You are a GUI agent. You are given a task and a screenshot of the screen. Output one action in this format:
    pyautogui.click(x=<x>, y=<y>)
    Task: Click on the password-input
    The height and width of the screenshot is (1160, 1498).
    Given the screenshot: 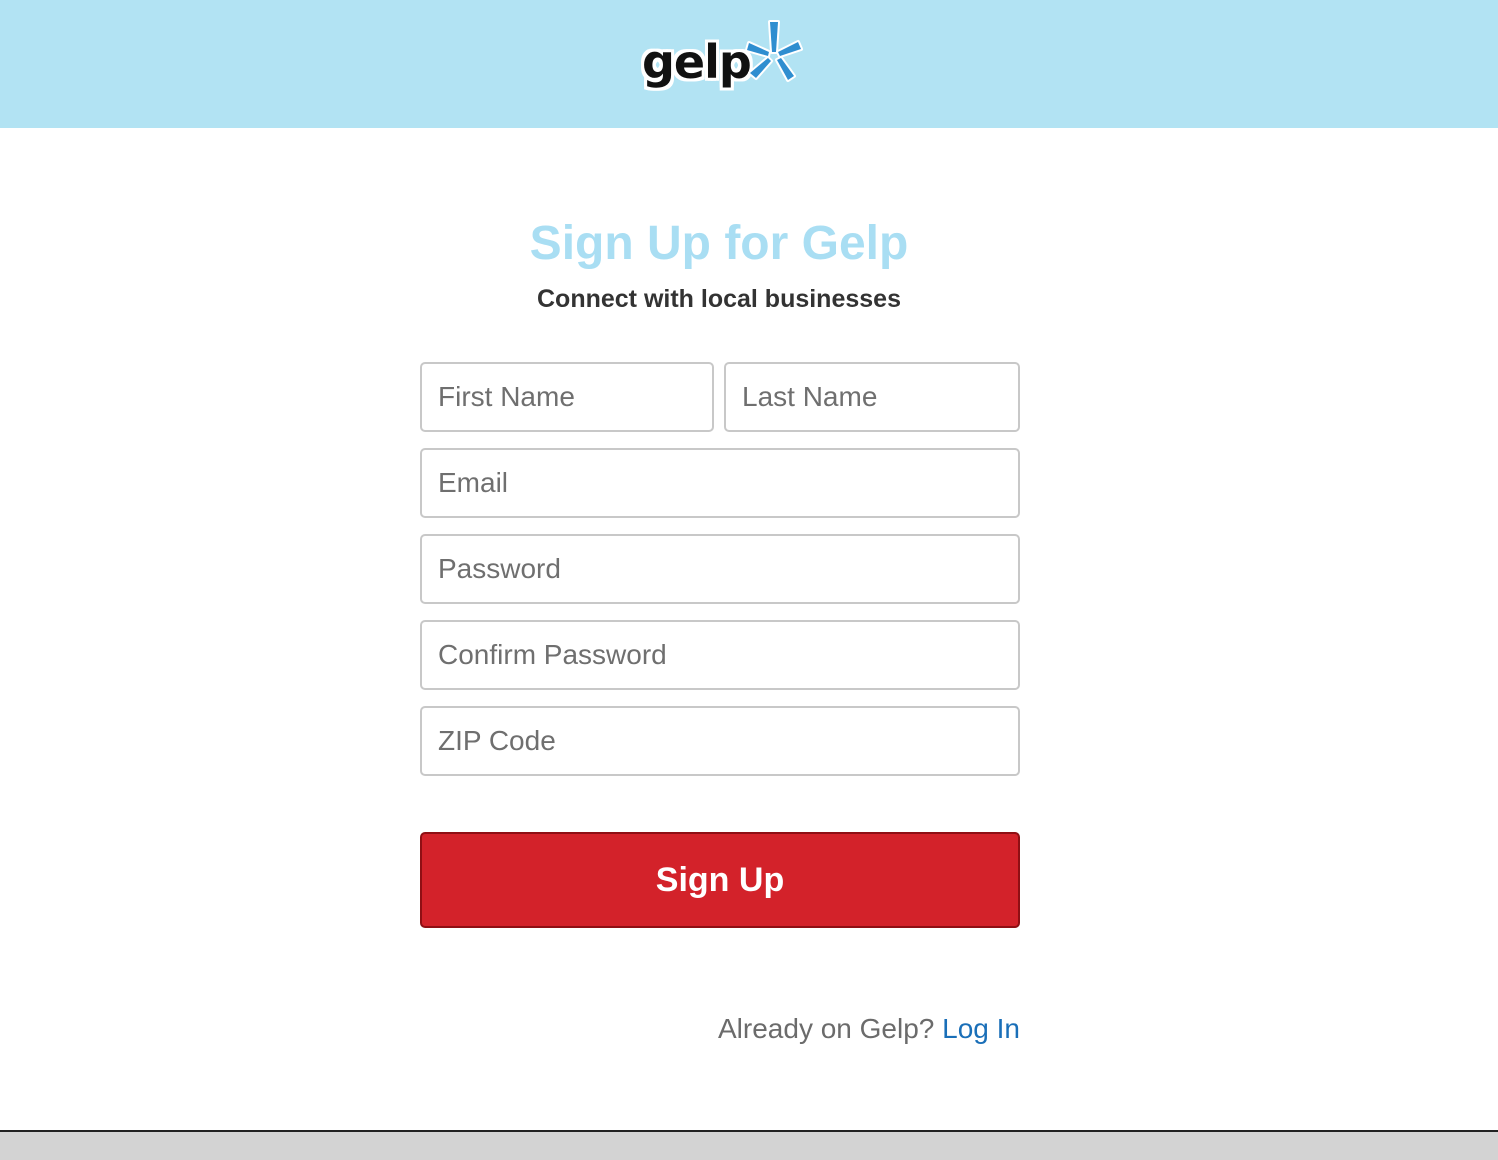 What is the action you would take?
    pyautogui.click(x=720, y=569)
    